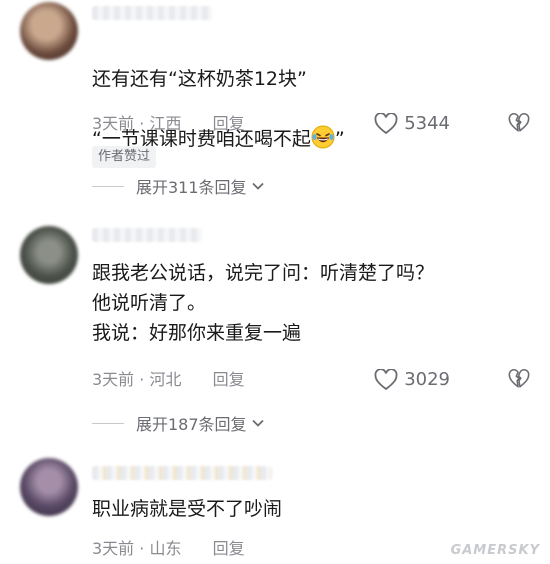 Image resolution: width=550 pixels, height=564 pixels. Describe the element at coordinates (124, 157) in the screenshot. I see `author-liked-badge: 作者赞过` at that location.